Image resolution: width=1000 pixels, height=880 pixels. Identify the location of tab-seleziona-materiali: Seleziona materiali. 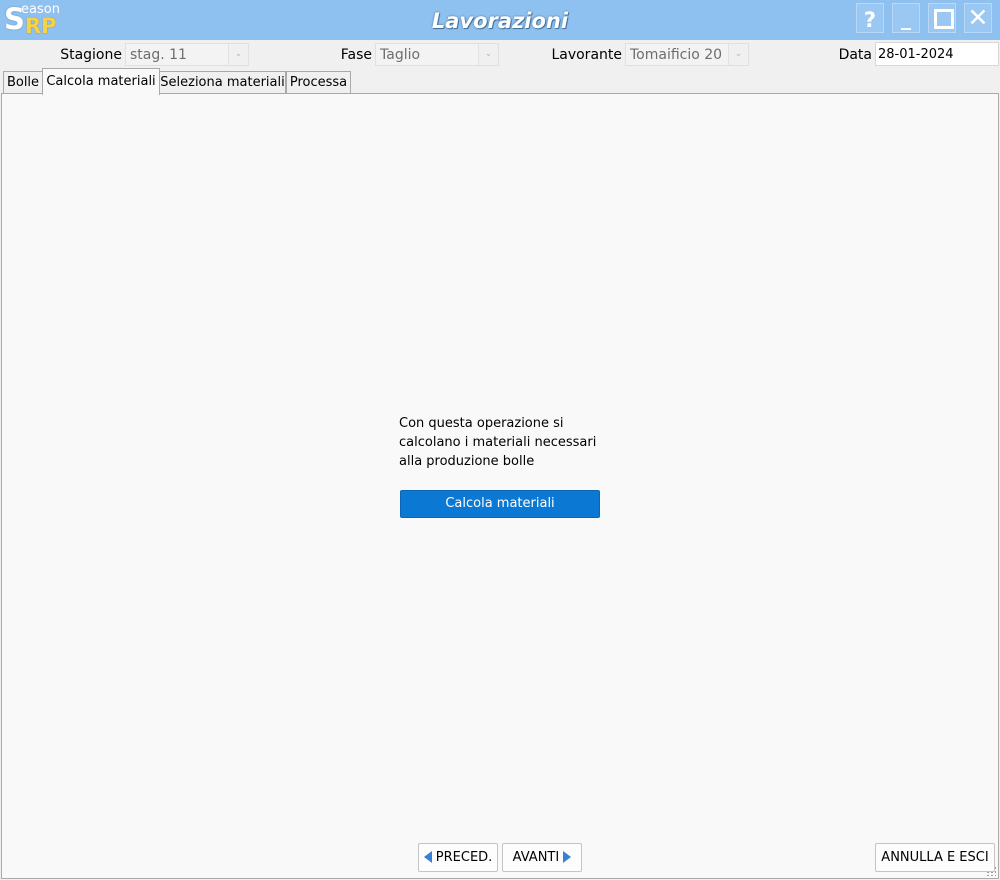
(222, 82).